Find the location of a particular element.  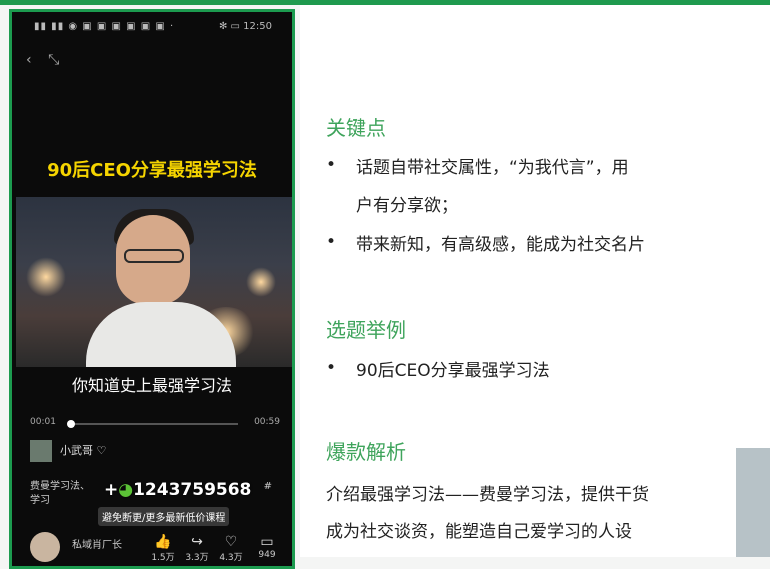

description-line1: 费曼学习法、 is located at coordinates (60, 486).